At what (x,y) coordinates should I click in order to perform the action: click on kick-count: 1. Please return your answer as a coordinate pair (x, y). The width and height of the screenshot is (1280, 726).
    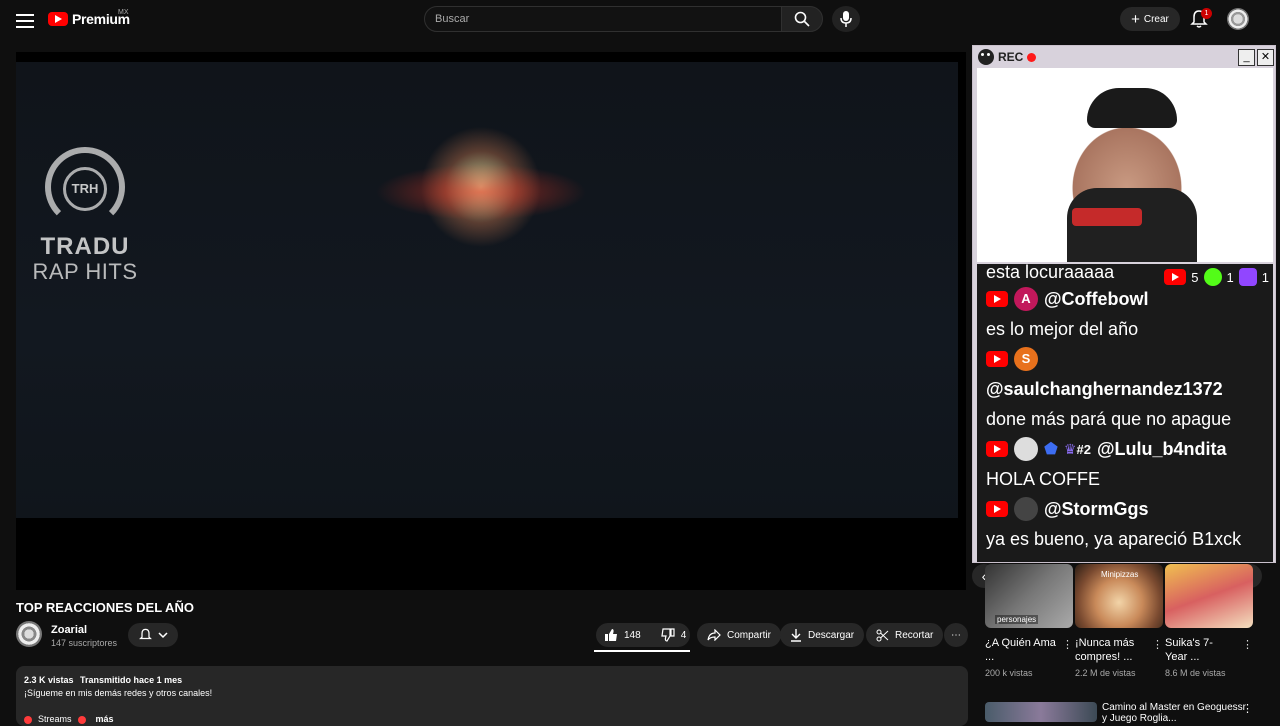
    Looking at the image, I should click on (1230, 277).